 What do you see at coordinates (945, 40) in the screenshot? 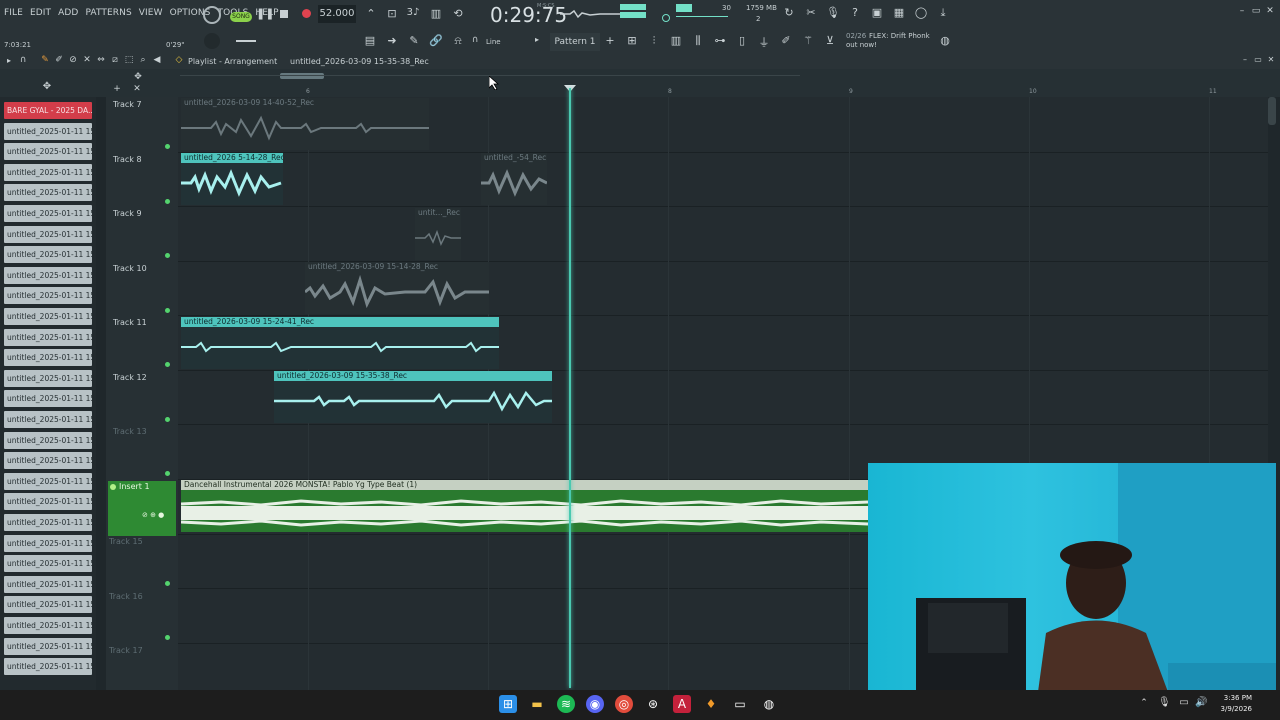
I see `globe-icon: ◍` at bounding box center [945, 40].